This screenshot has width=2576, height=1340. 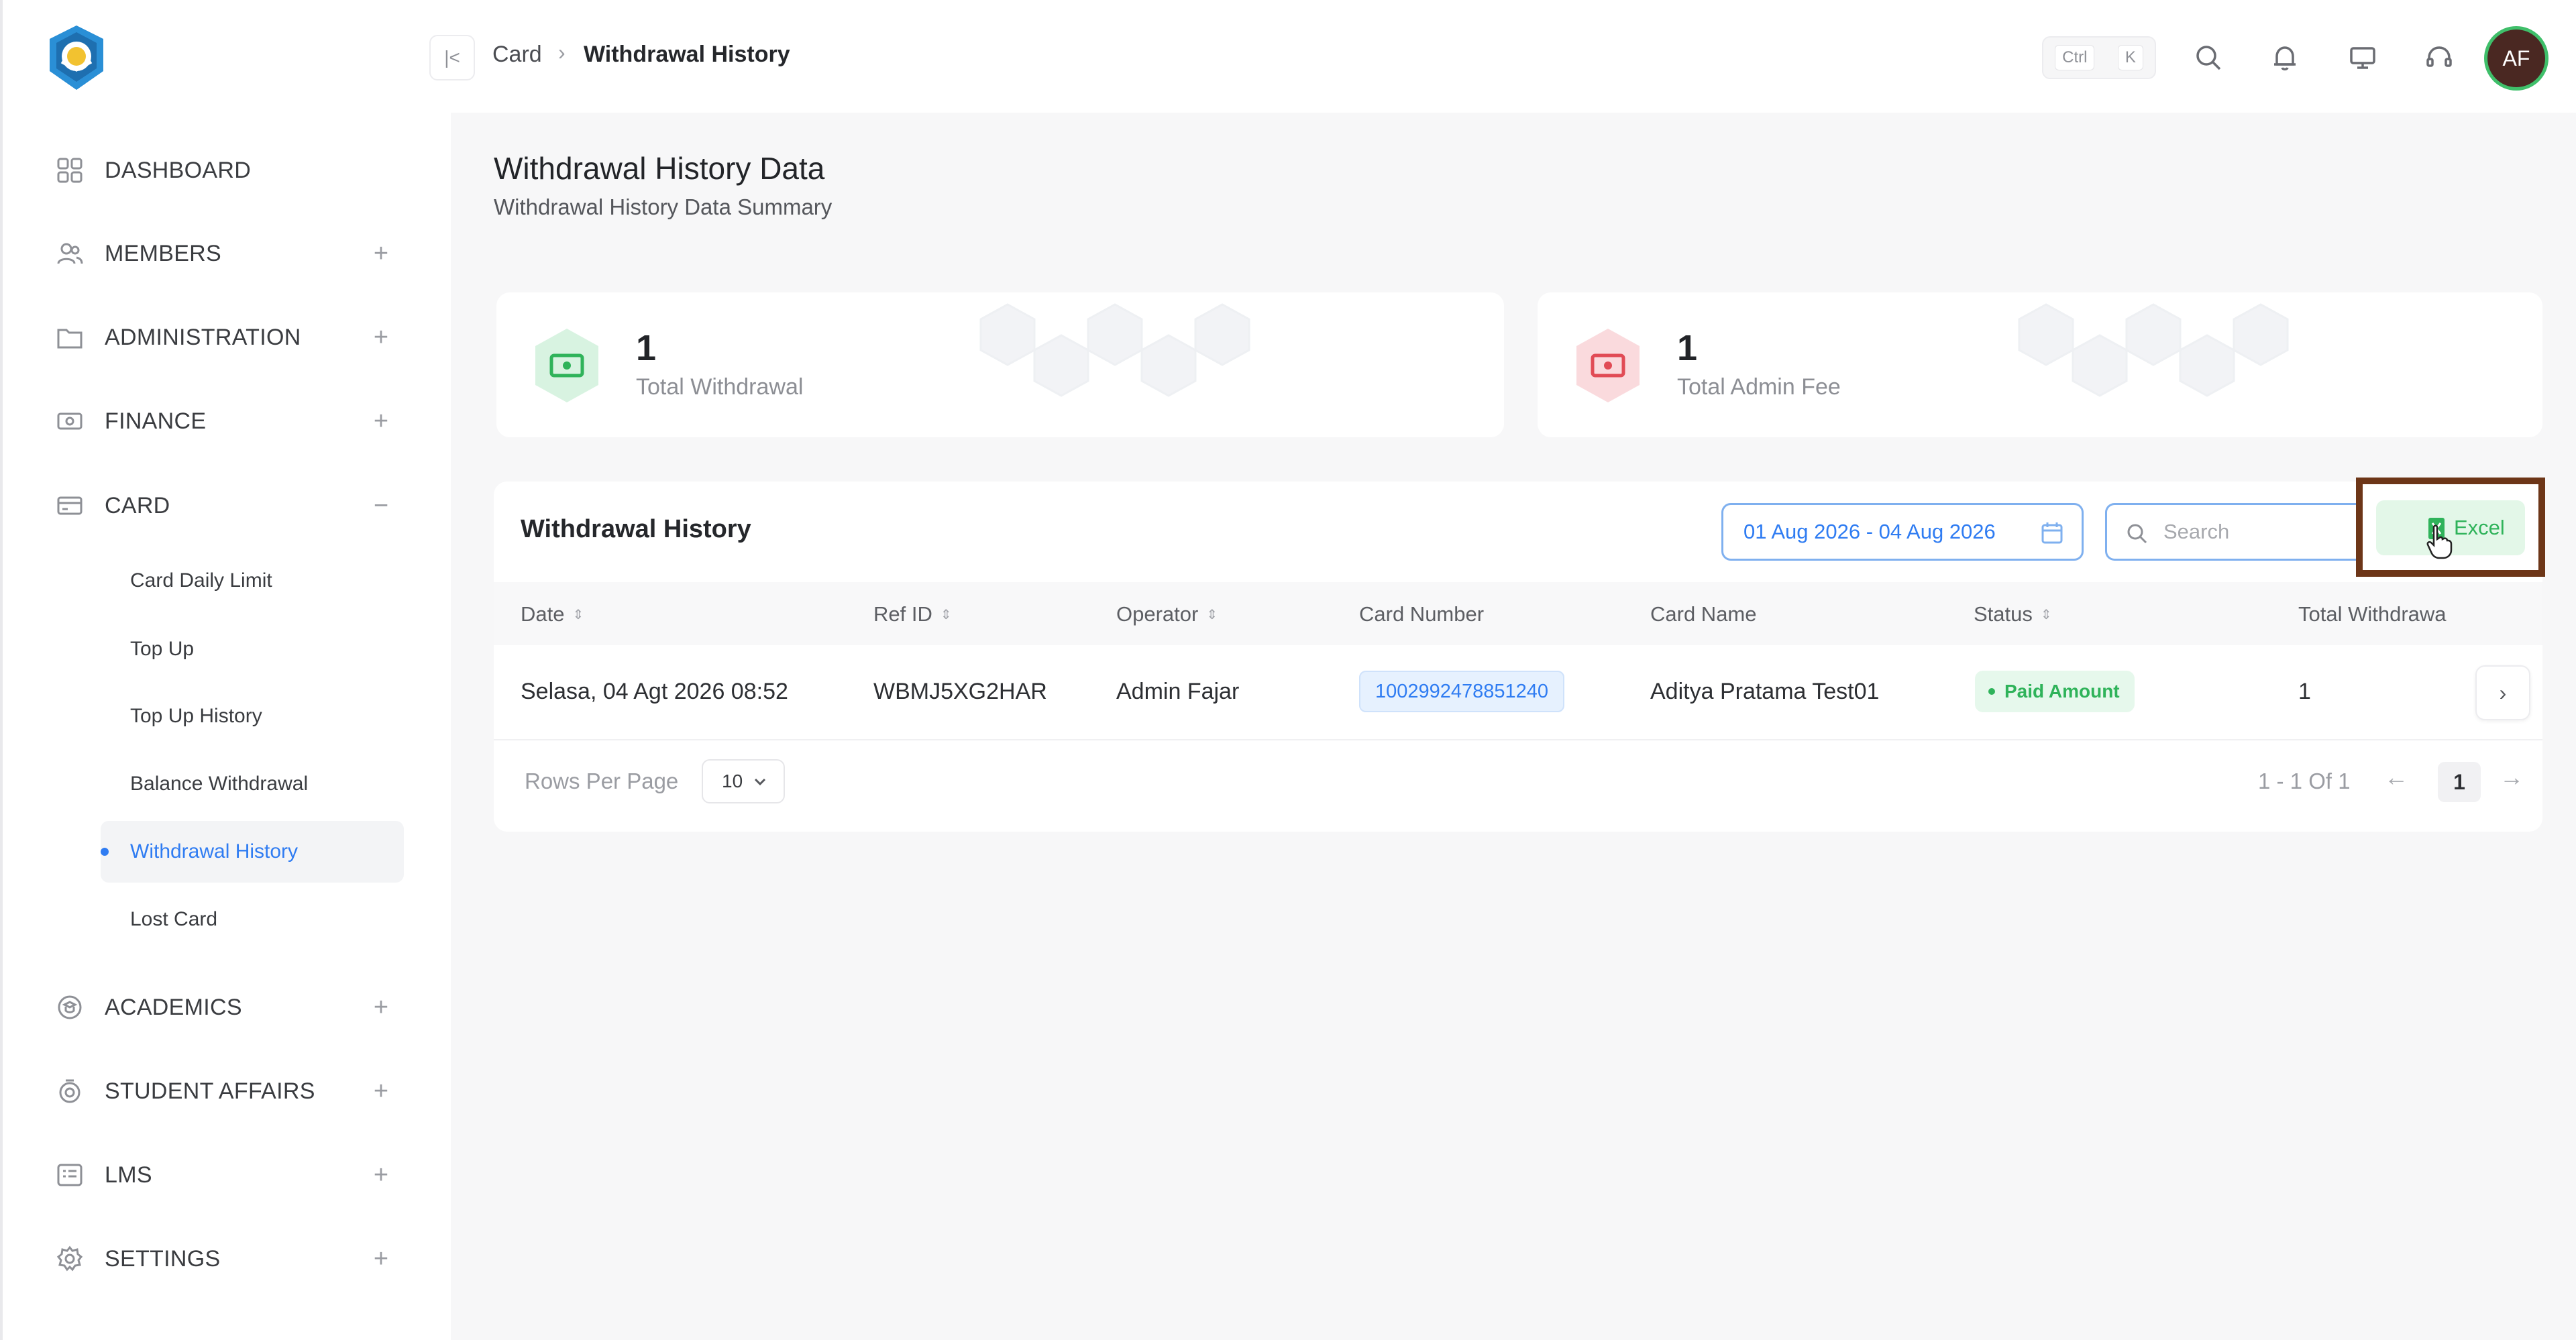 I want to click on sidebar-item-academics: ACADEMICS +, so click(x=204, y=1008).